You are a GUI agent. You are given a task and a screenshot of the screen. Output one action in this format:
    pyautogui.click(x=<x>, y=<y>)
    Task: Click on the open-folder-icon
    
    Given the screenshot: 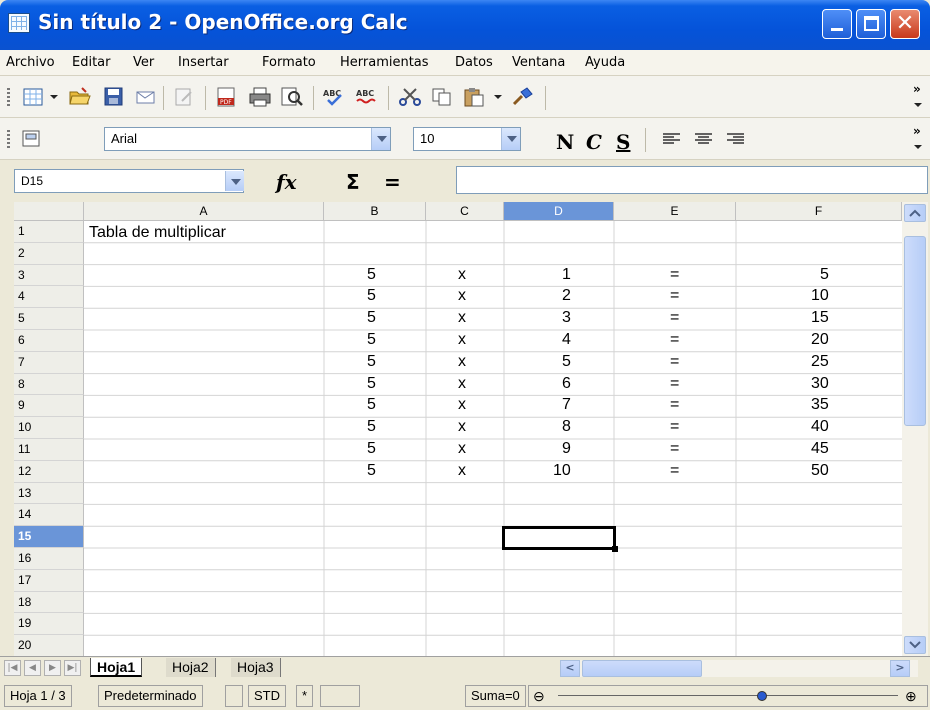 What is the action you would take?
    pyautogui.click(x=80, y=97)
    